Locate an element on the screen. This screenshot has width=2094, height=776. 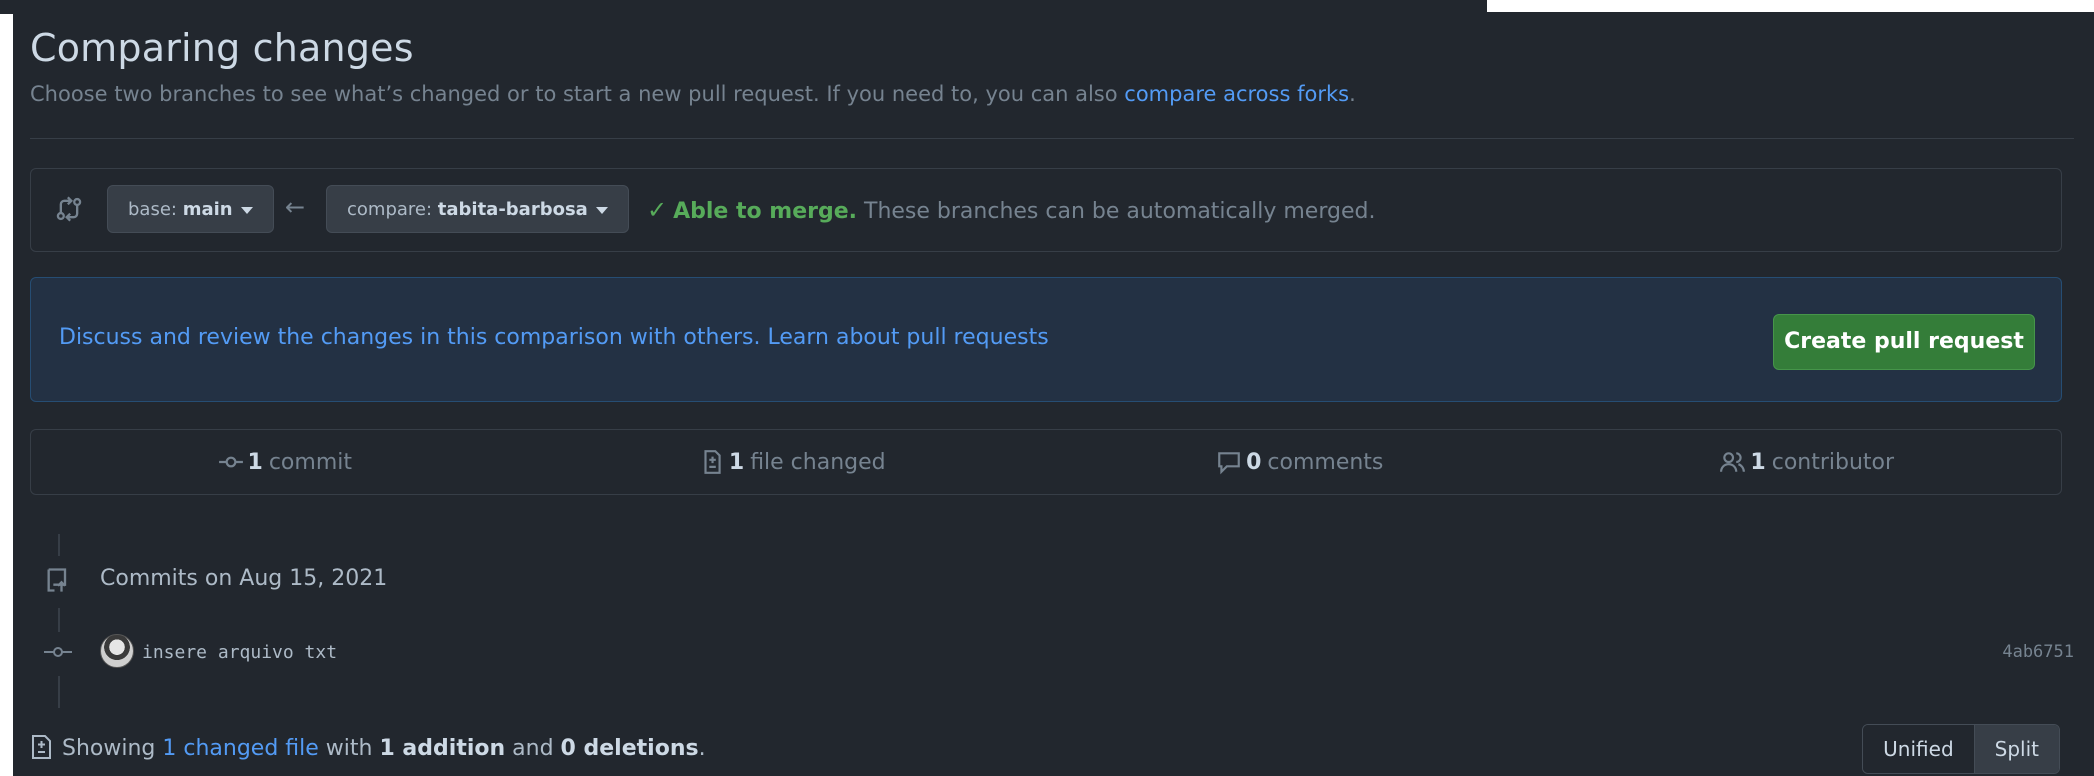
create-pull-request-button: Create pull request is located at coordinates (1904, 342).